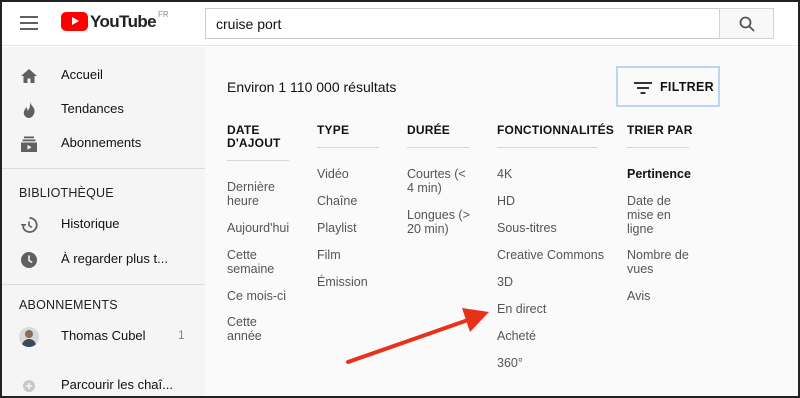  What do you see at coordinates (687, 87) in the screenshot?
I see `filter-button-label: FILTRER` at bounding box center [687, 87].